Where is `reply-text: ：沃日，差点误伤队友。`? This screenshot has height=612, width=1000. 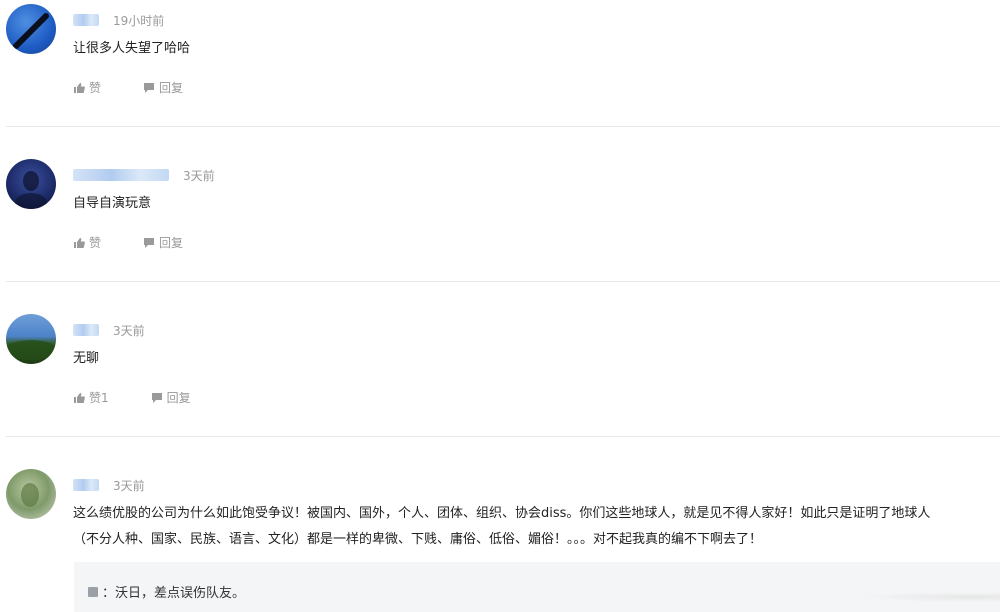 reply-text: ：沃日，差点误伤队友。 is located at coordinates (174, 593).